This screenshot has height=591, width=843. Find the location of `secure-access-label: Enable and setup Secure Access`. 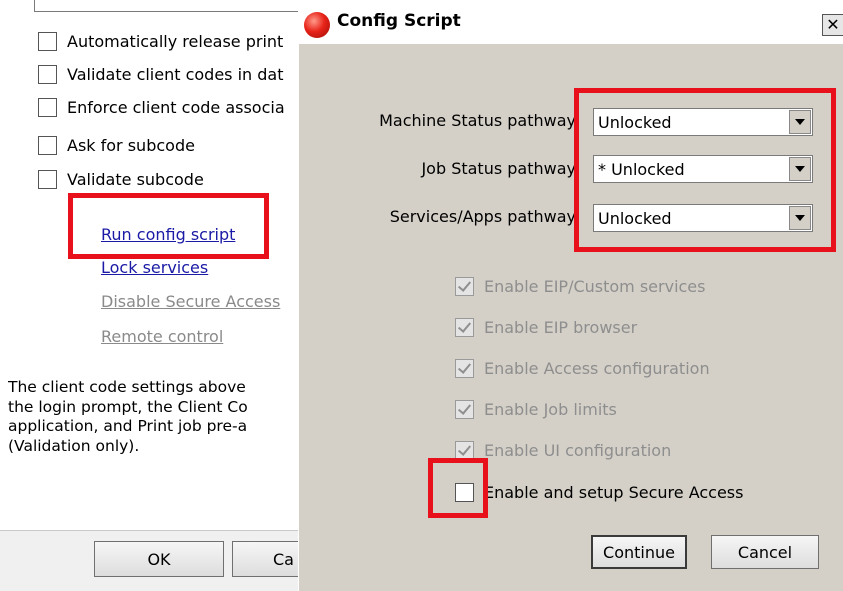

secure-access-label: Enable and setup Secure Access is located at coordinates (614, 492).